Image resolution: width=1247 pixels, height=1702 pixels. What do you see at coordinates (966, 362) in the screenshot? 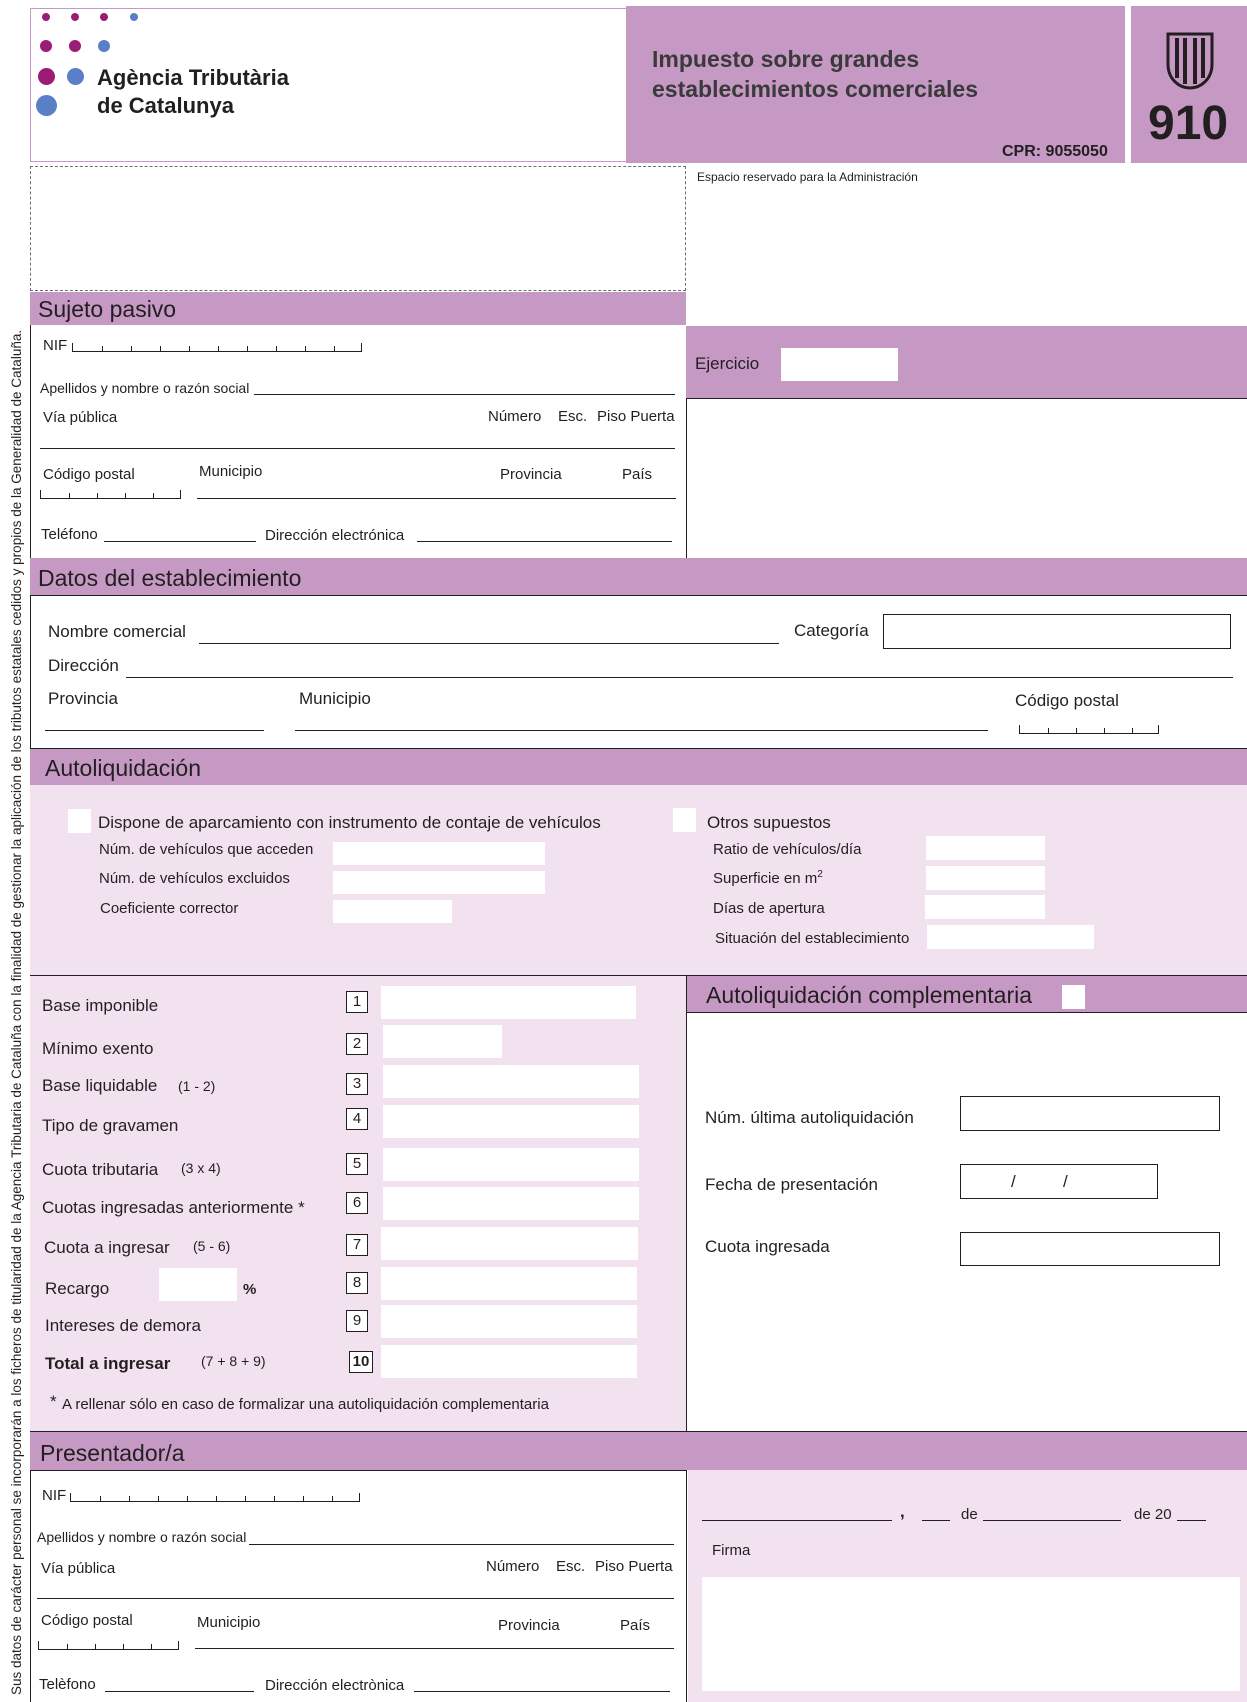
I see `ejercicio-band` at bounding box center [966, 362].